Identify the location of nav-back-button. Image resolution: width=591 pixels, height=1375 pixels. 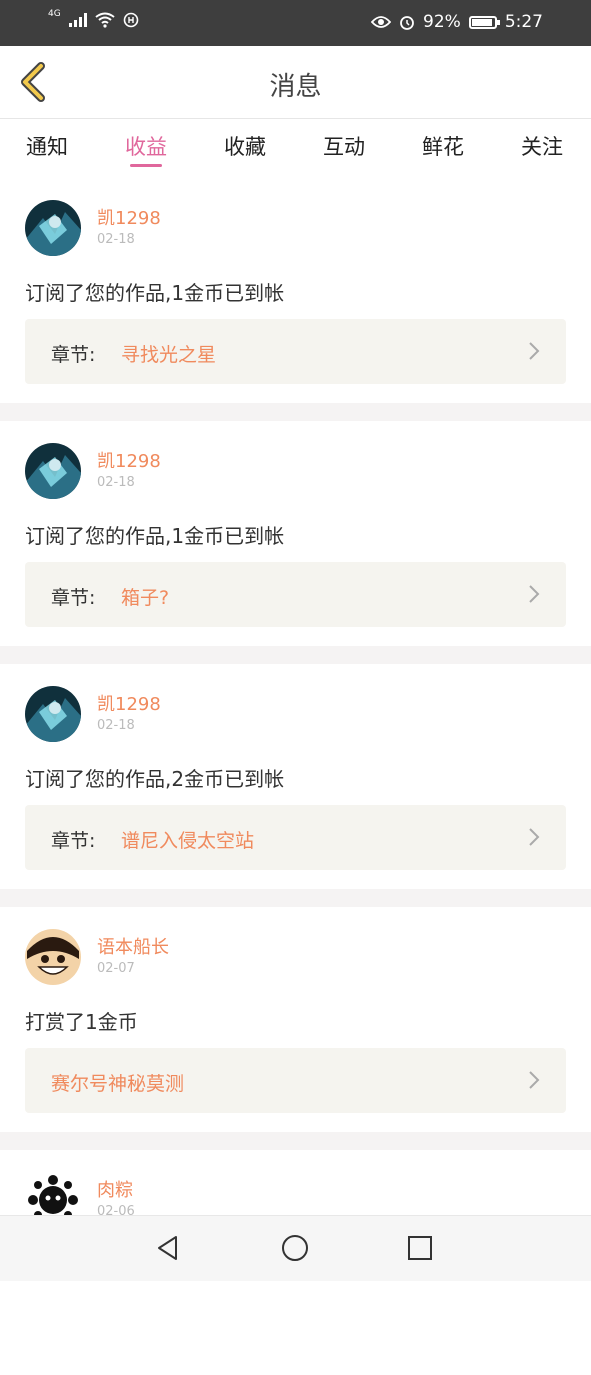
(168, 1248).